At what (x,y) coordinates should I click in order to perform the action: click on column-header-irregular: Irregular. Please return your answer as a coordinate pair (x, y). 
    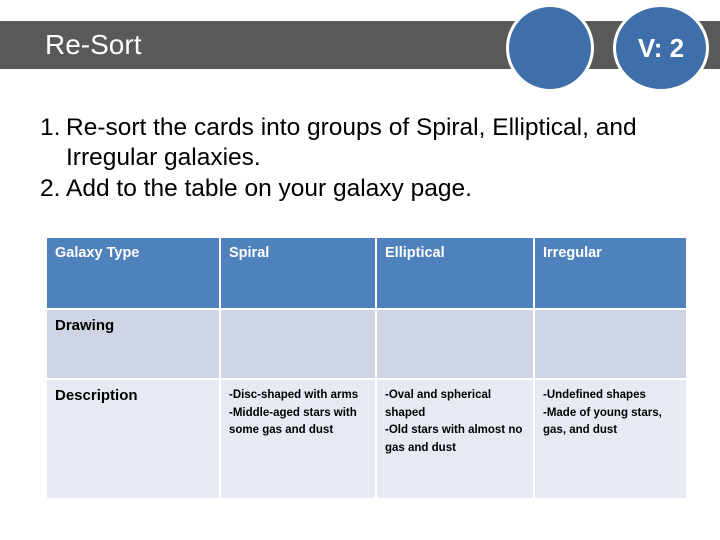
    Looking at the image, I should click on (610, 273).